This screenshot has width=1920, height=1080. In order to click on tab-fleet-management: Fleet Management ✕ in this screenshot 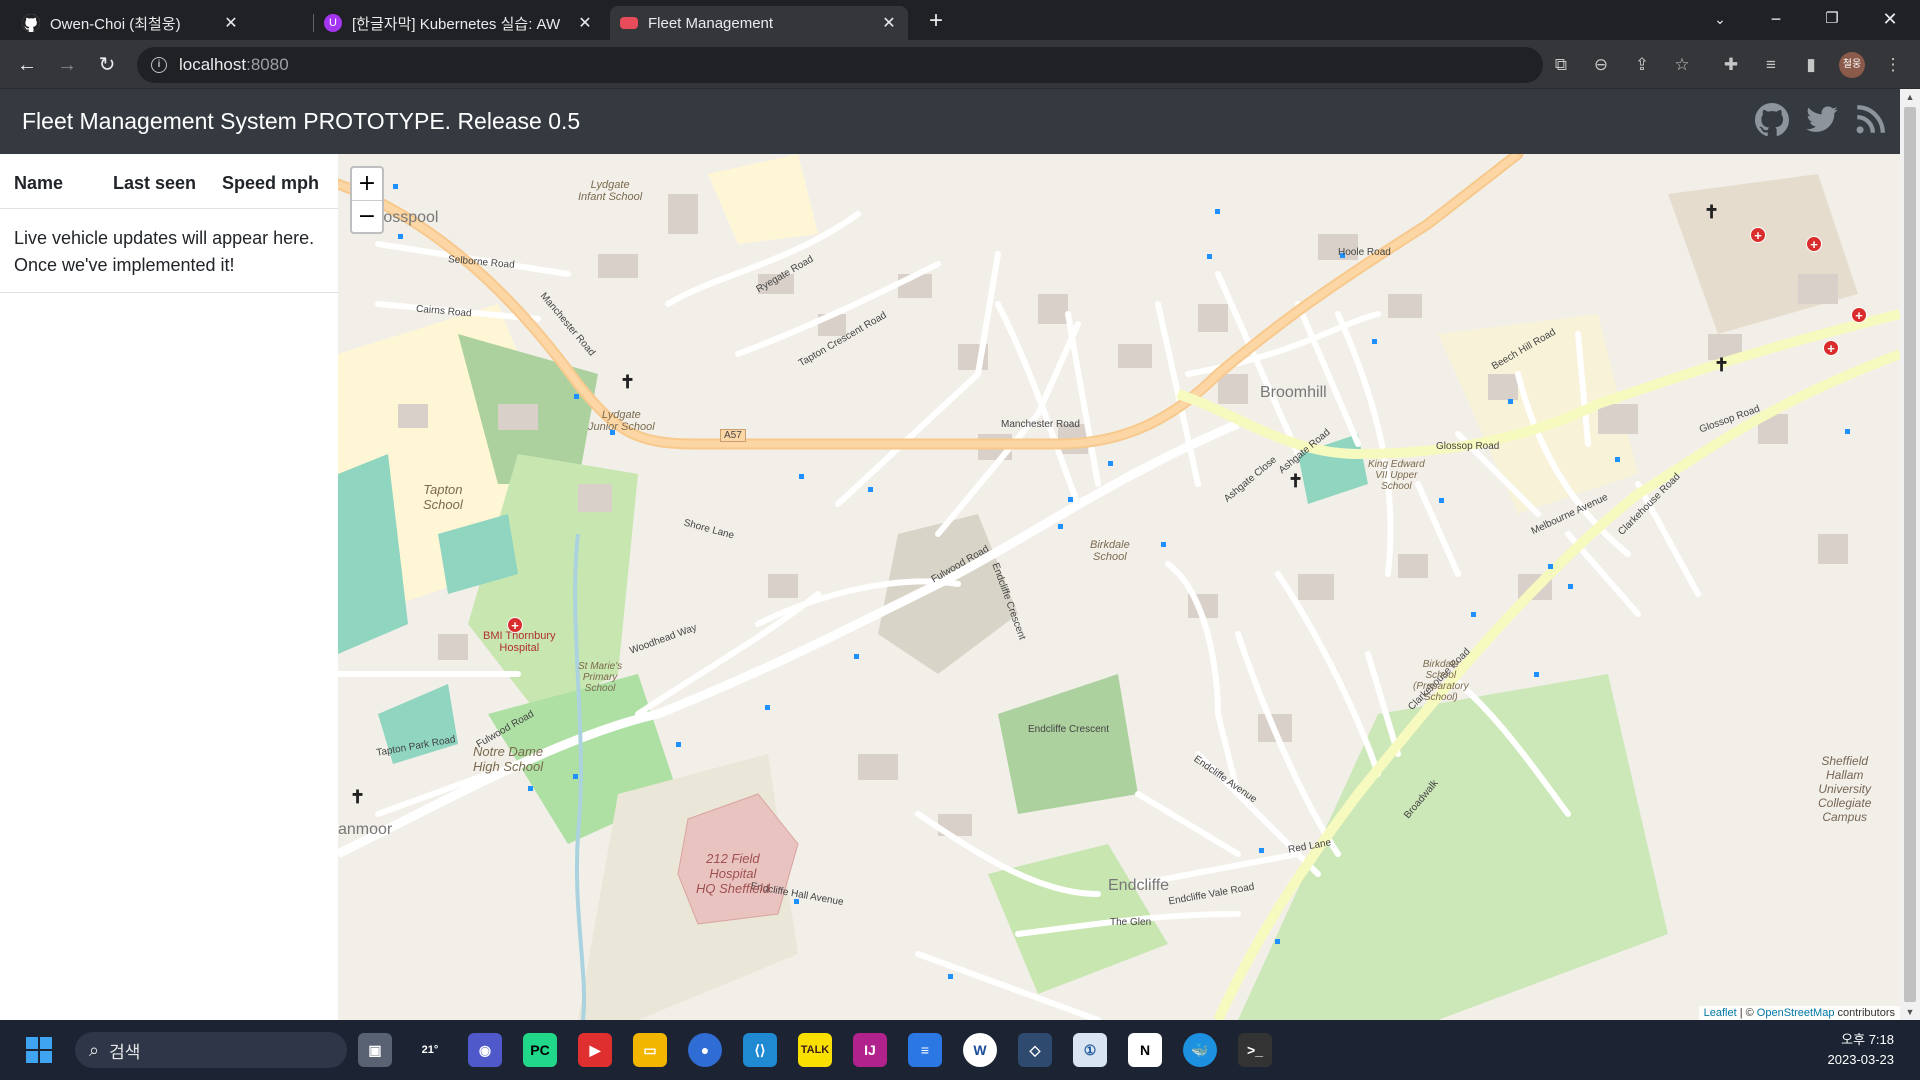, I will do `click(759, 23)`.